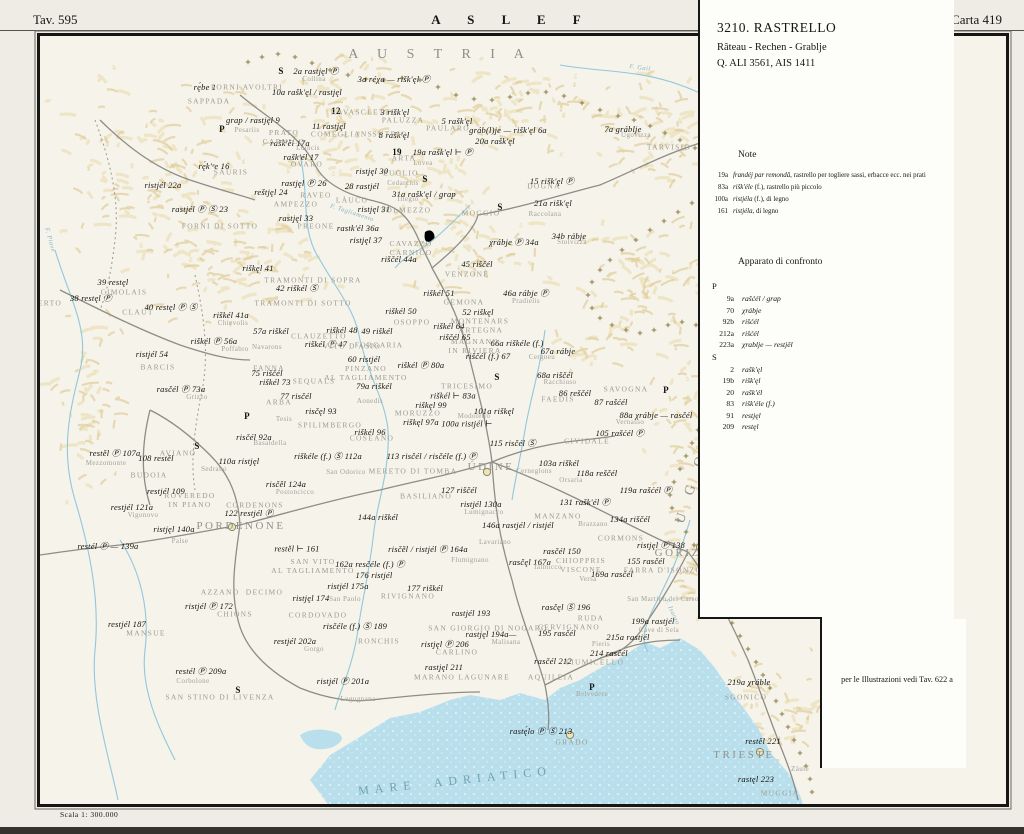 The width and height of the screenshot is (1024, 834). I want to click on map-place-label: SAVOGNA, so click(626, 389).